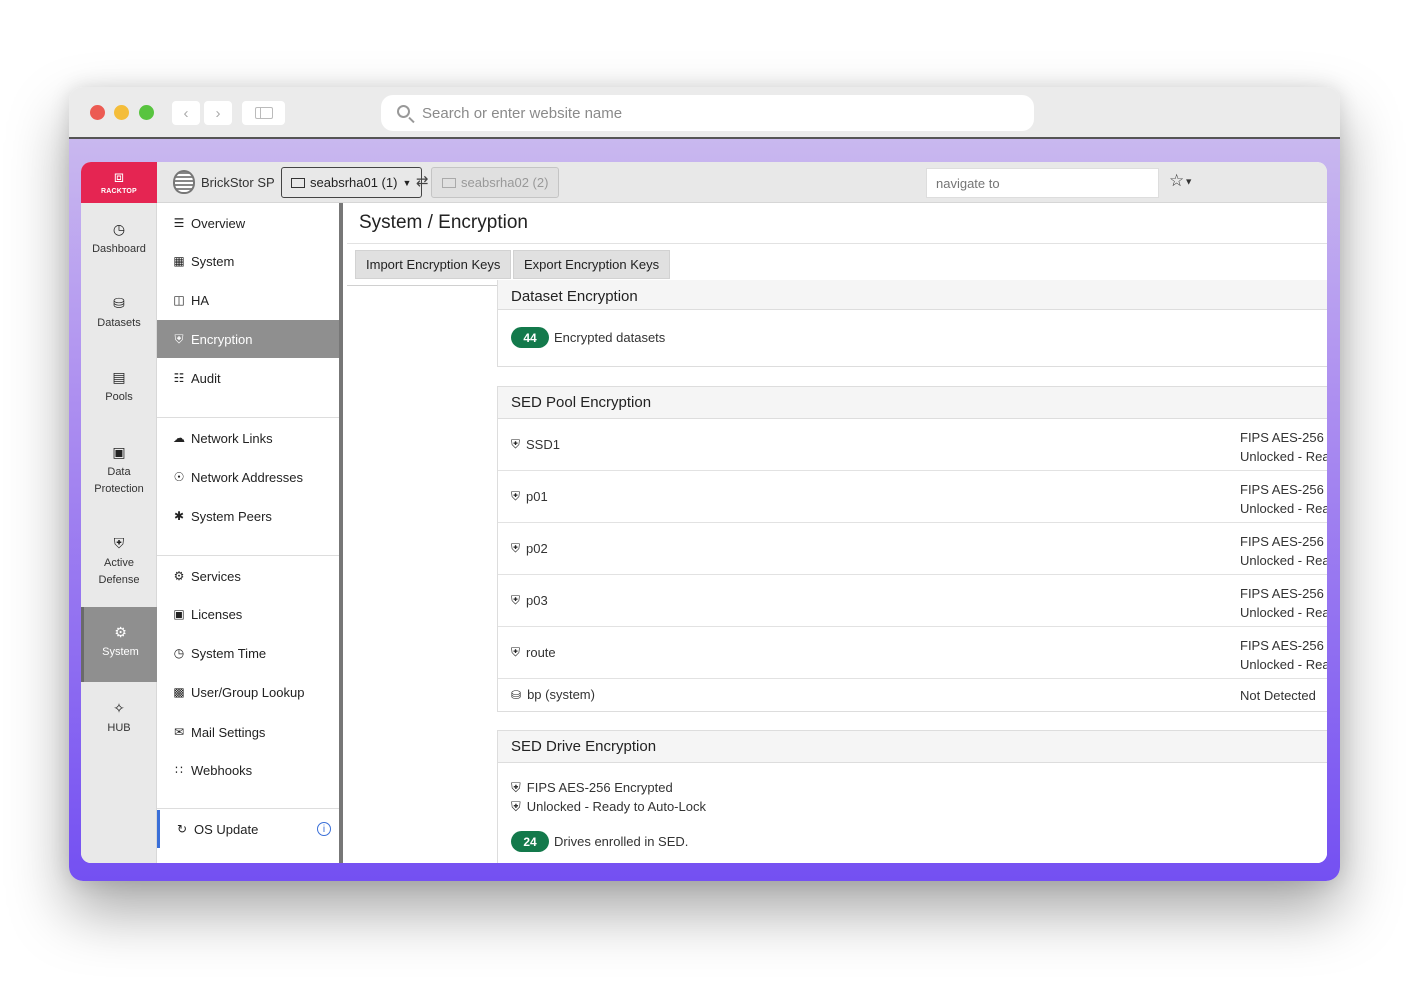  Describe the element at coordinates (179, 223) in the screenshot. I see `list-icon: ☰` at that location.